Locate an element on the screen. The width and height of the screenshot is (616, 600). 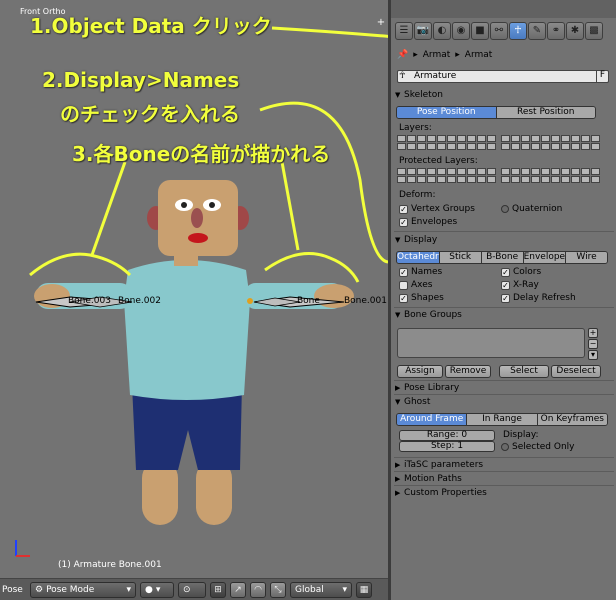
mode-bbone: B-Bone is located at coordinates (502, 257).